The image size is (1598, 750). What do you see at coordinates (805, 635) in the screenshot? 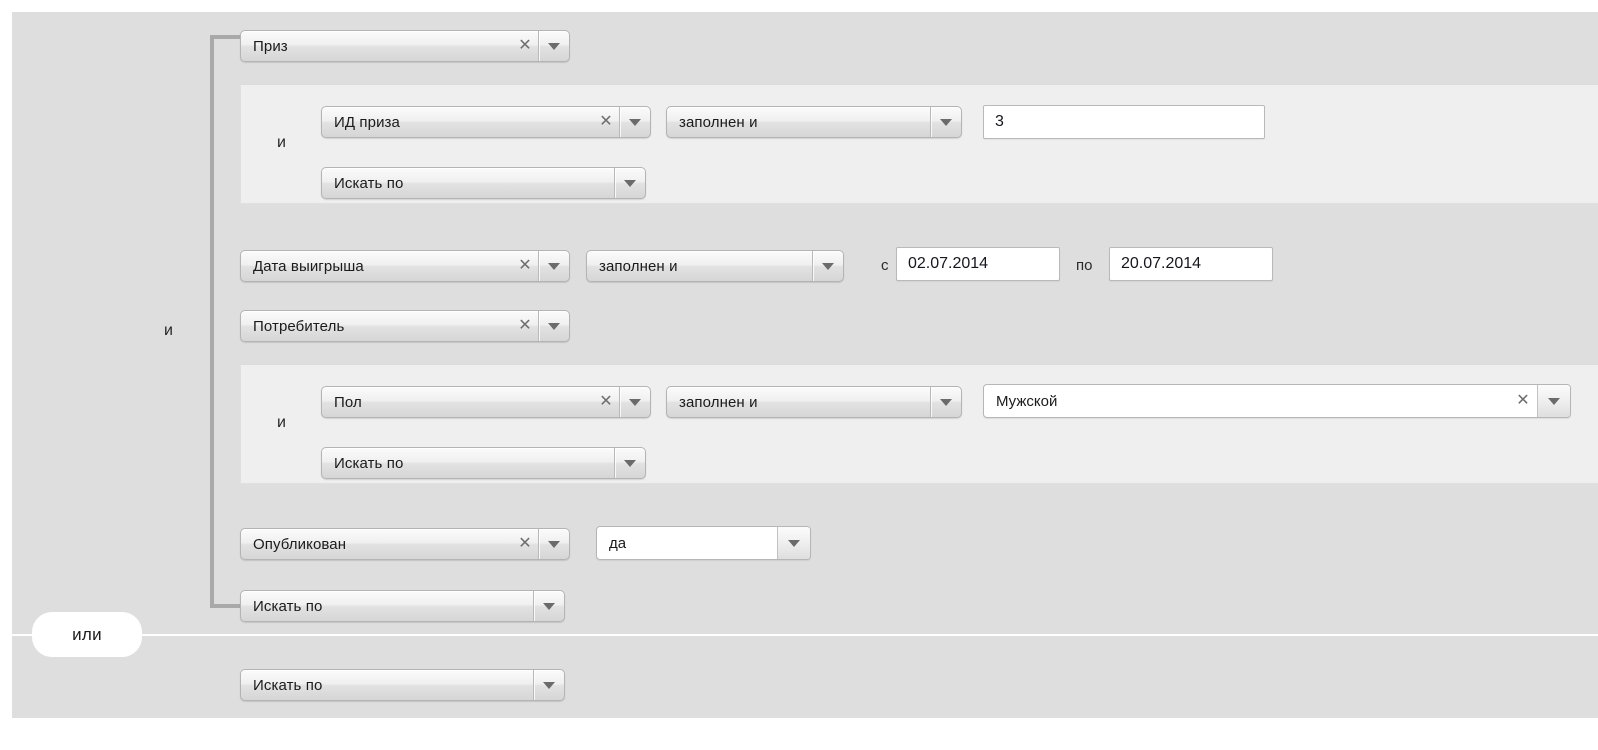
I see `or-separator-line` at bounding box center [805, 635].